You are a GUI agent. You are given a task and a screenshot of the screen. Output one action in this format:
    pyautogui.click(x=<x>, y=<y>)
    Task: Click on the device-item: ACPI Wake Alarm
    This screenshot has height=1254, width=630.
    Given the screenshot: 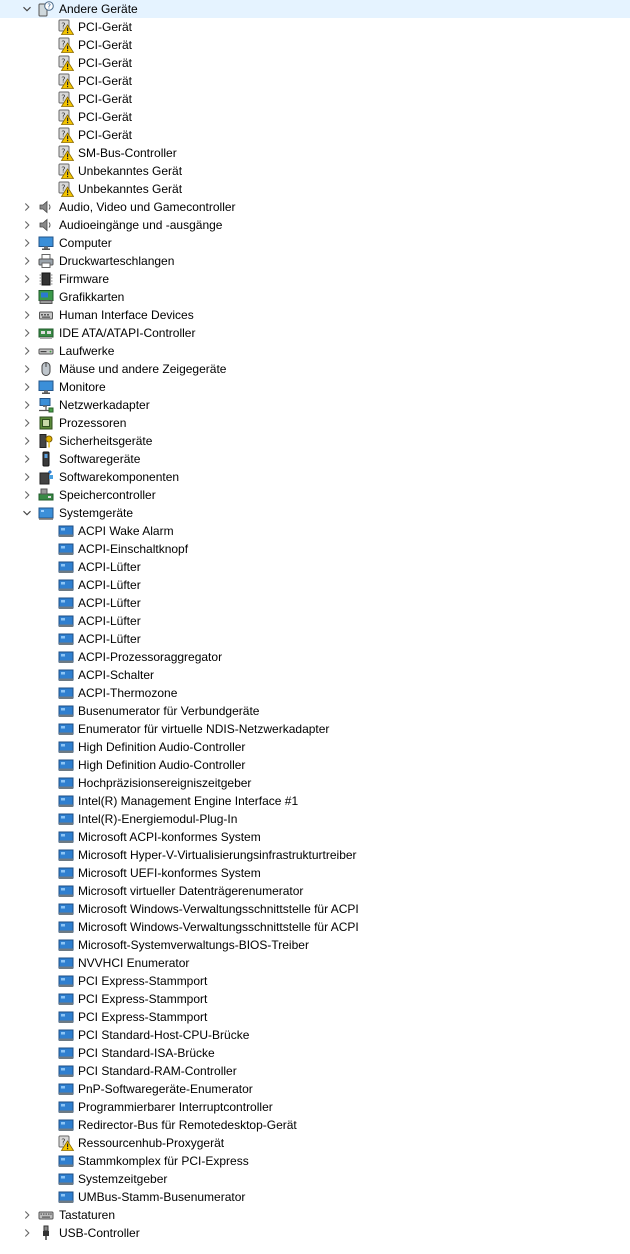 What is the action you would take?
    pyautogui.click(x=315, y=531)
    